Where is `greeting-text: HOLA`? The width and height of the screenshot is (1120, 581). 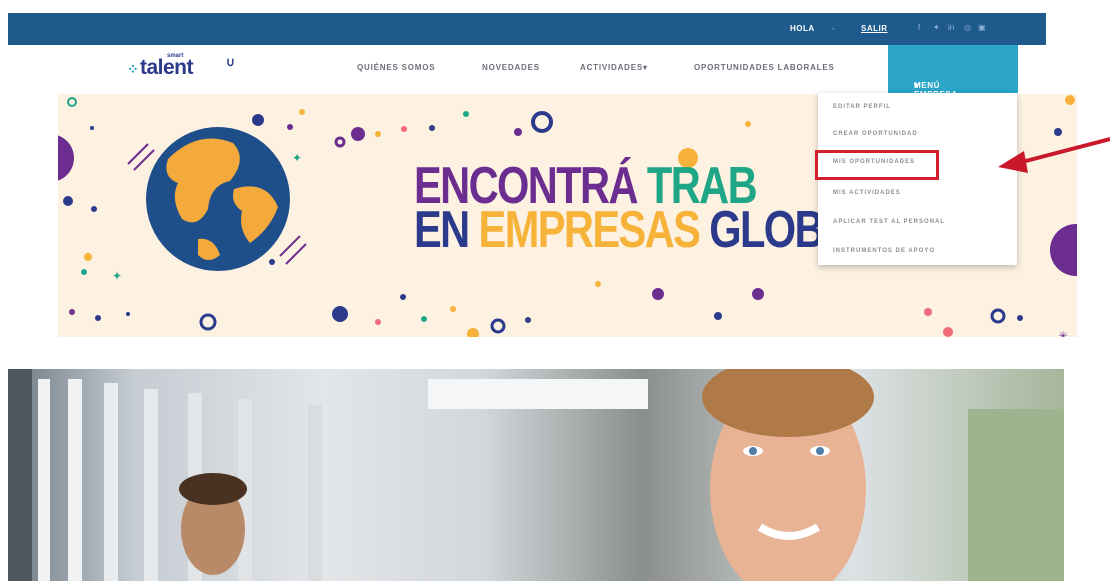 greeting-text: HOLA is located at coordinates (802, 28).